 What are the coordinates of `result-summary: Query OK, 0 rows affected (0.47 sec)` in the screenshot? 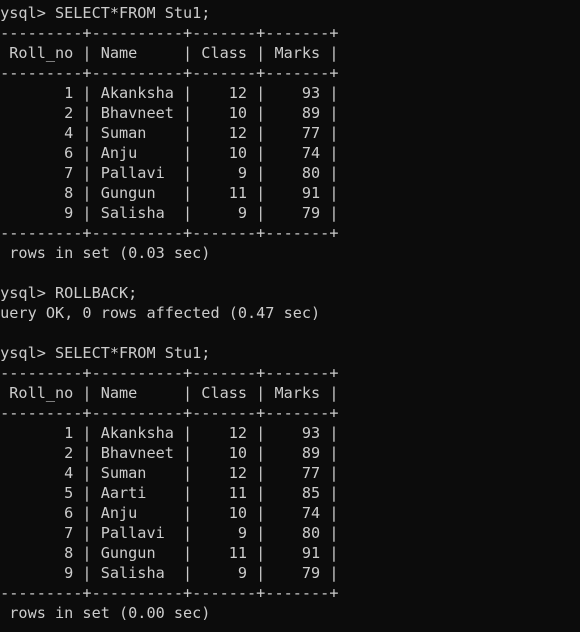 It's located at (160, 313).